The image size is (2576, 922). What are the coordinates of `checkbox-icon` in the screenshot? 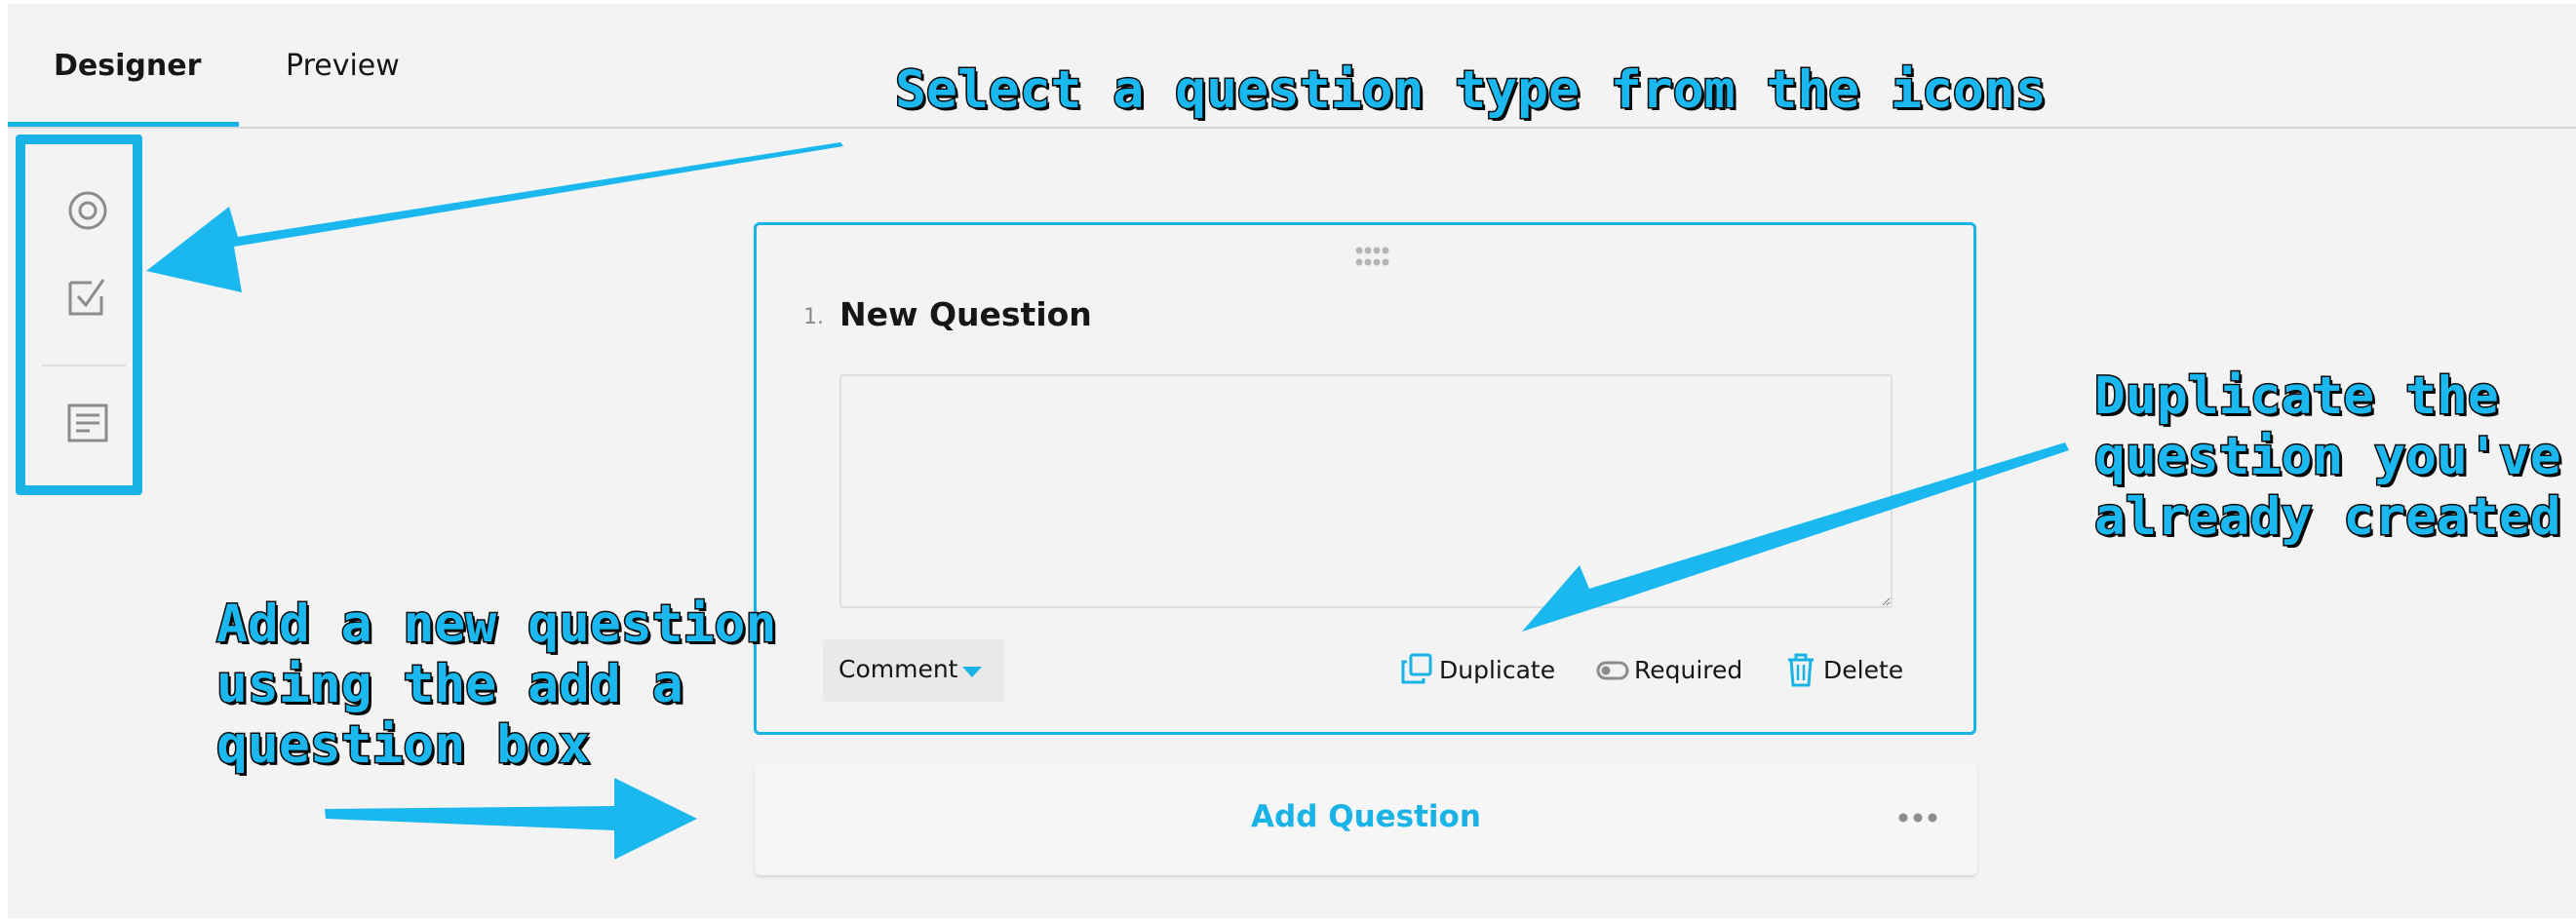 It's located at (86, 297).